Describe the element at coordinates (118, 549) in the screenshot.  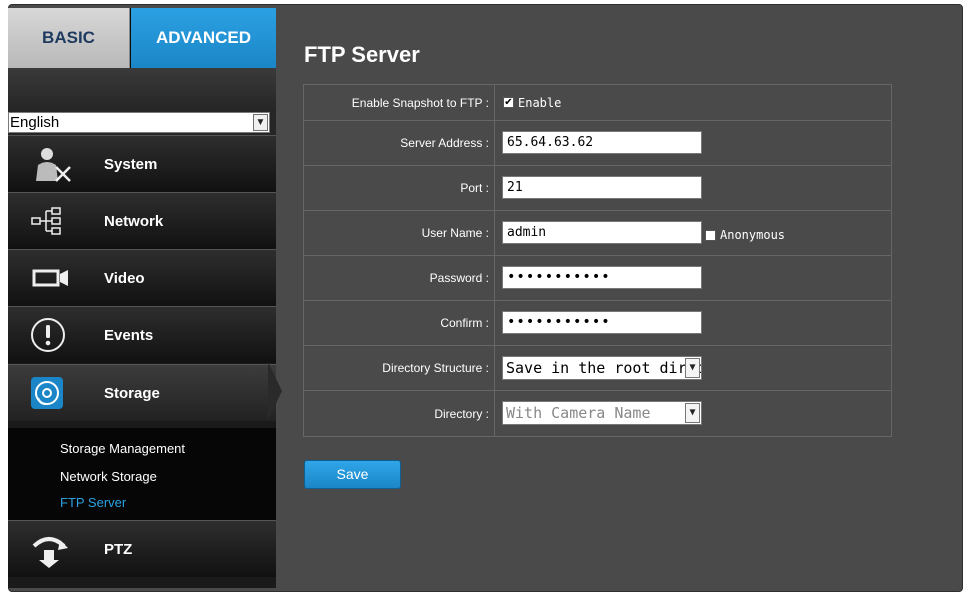
I see `sidebar-item-label: PTZ` at that location.